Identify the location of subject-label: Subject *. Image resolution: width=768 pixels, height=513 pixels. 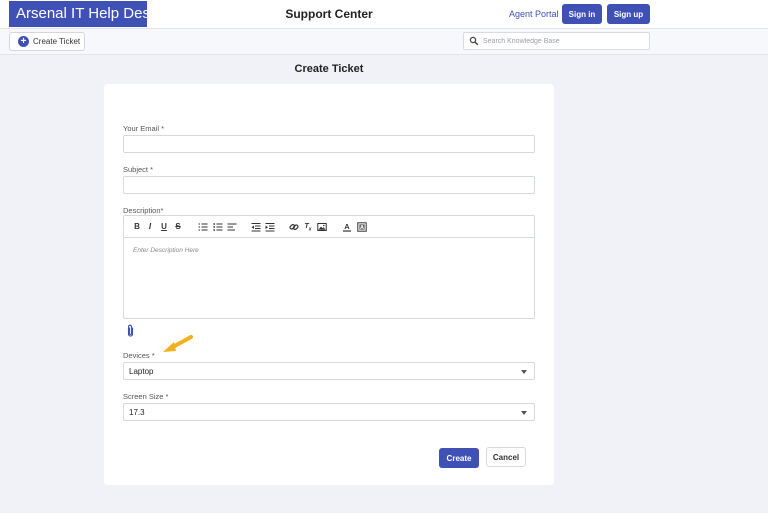
(138, 169).